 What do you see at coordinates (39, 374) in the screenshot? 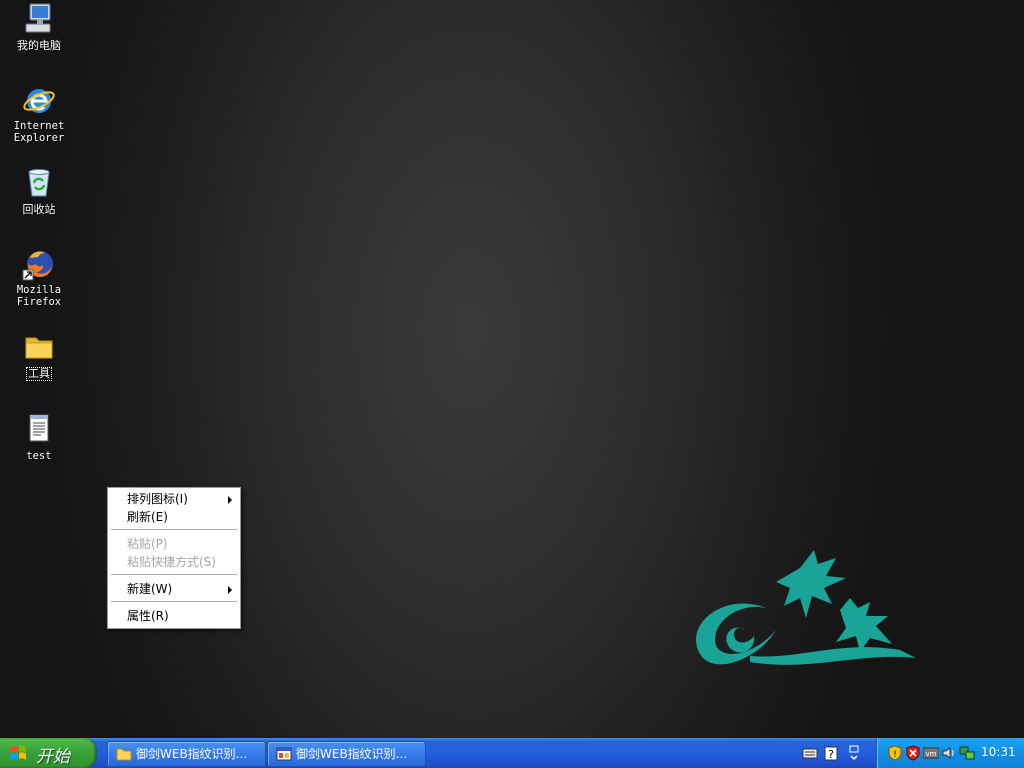
I see `desktop-icon-label: 工具` at bounding box center [39, 374].